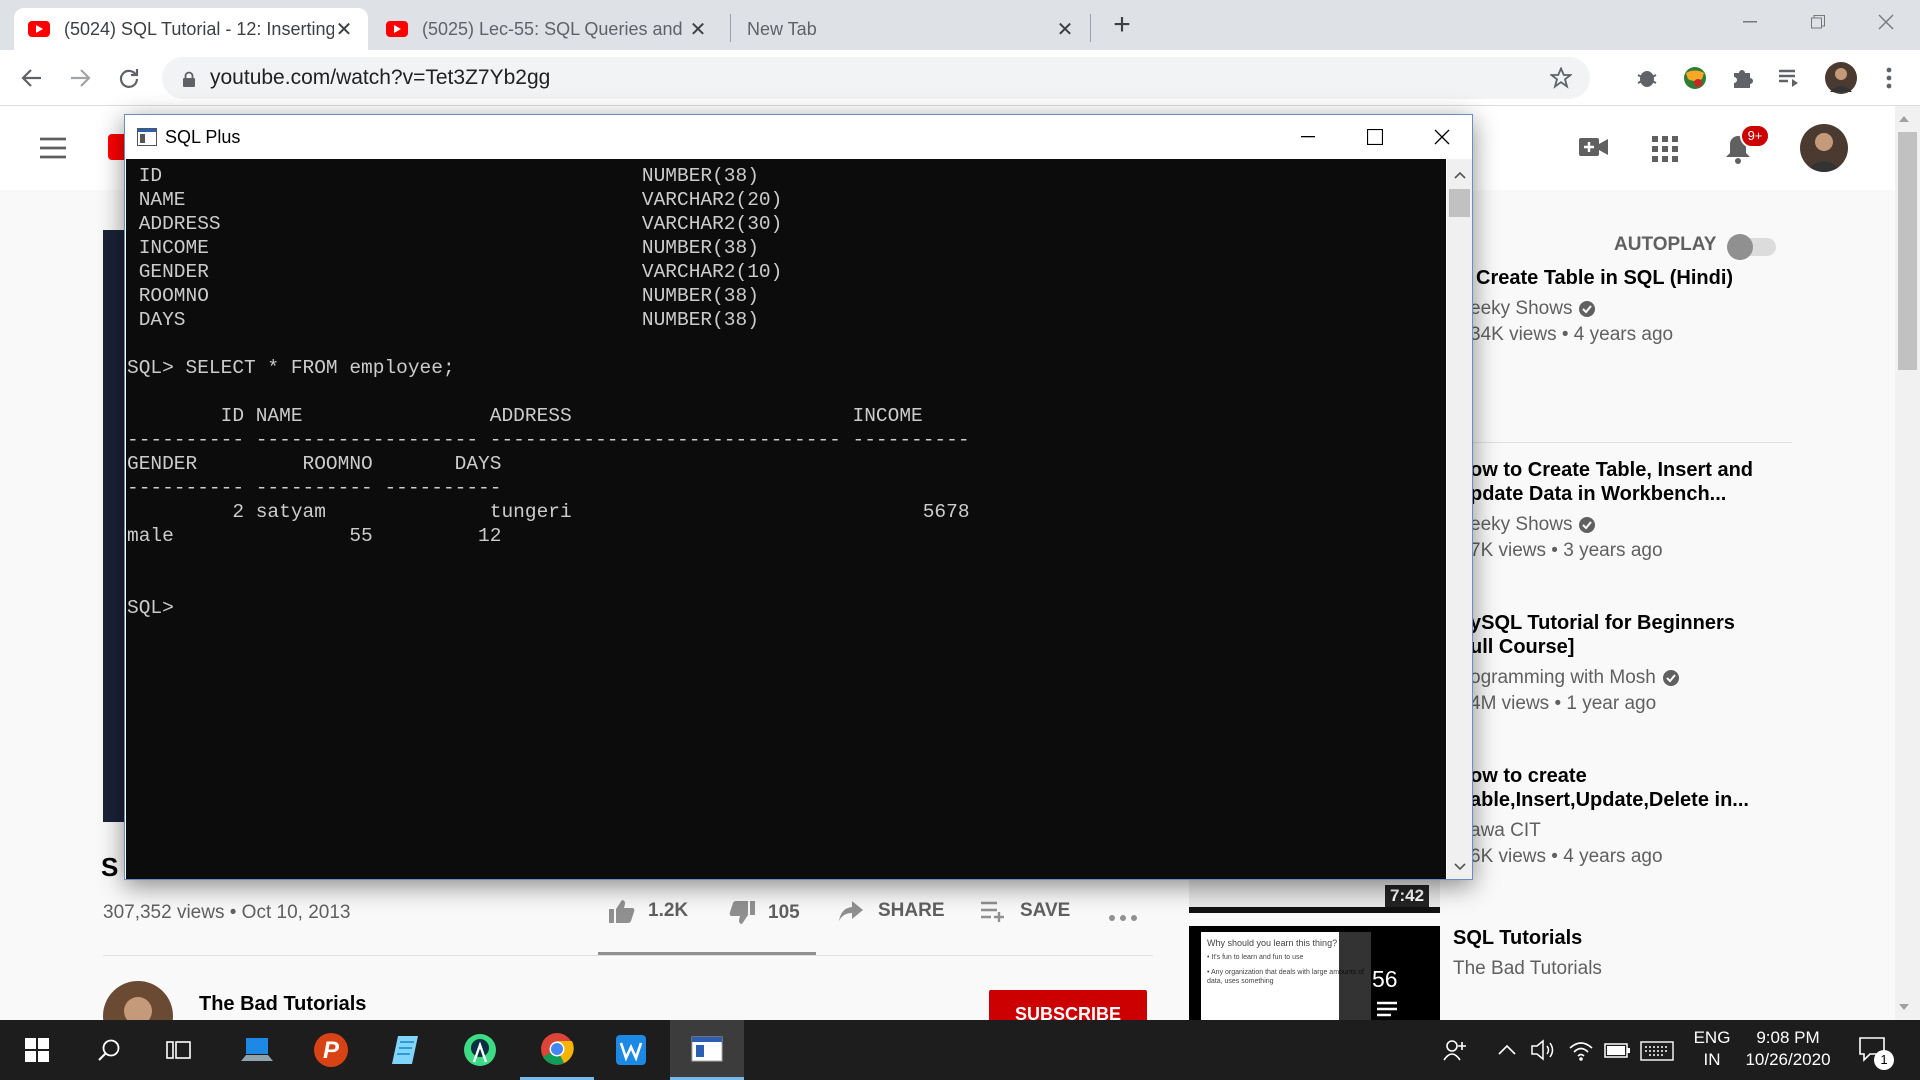  Describe the element at coordinates (480, 1050) in the screenshot. I see `android-studio-icon` at that location.